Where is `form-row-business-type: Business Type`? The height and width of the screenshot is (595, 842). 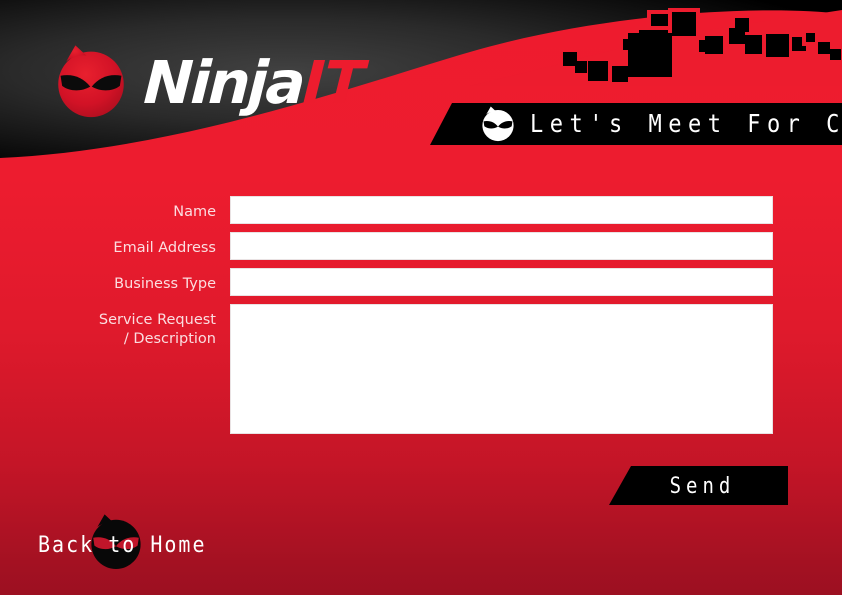 form-row-business-type: Business Type is located at coordinates (421, 282).